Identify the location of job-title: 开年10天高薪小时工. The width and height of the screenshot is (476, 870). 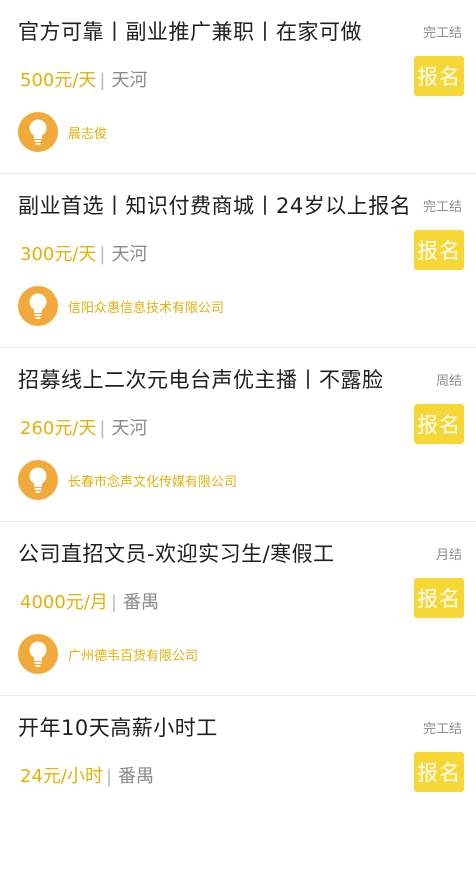
(118, 727).